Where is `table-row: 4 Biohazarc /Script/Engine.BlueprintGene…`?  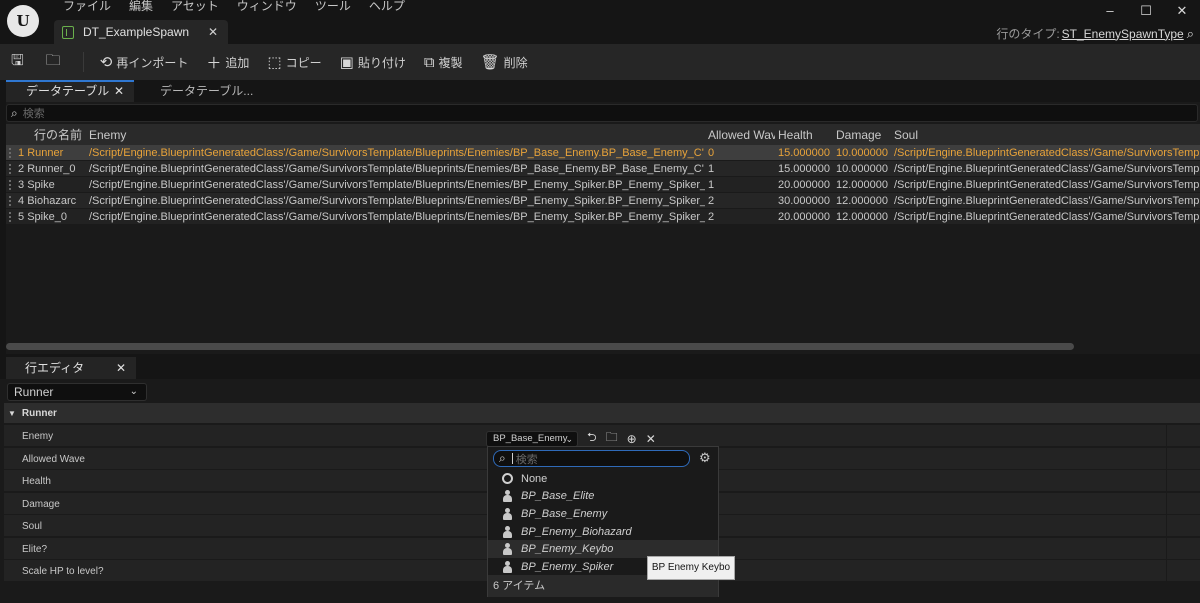 table-row: 4 Biohazarc /Script/Engine.BlueprintGene… is located at coordinates (603, 201).